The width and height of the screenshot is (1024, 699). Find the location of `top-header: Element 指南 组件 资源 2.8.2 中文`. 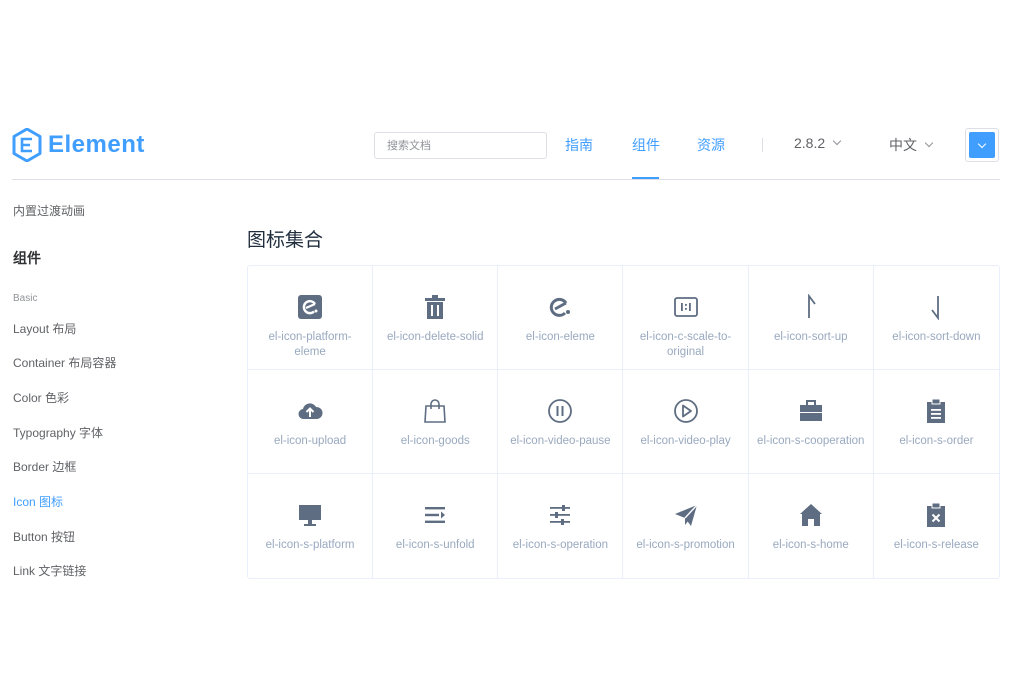

top-header: Element 指南 组件 资源 2.8.2 中文 is located at coordinates (506, 144).